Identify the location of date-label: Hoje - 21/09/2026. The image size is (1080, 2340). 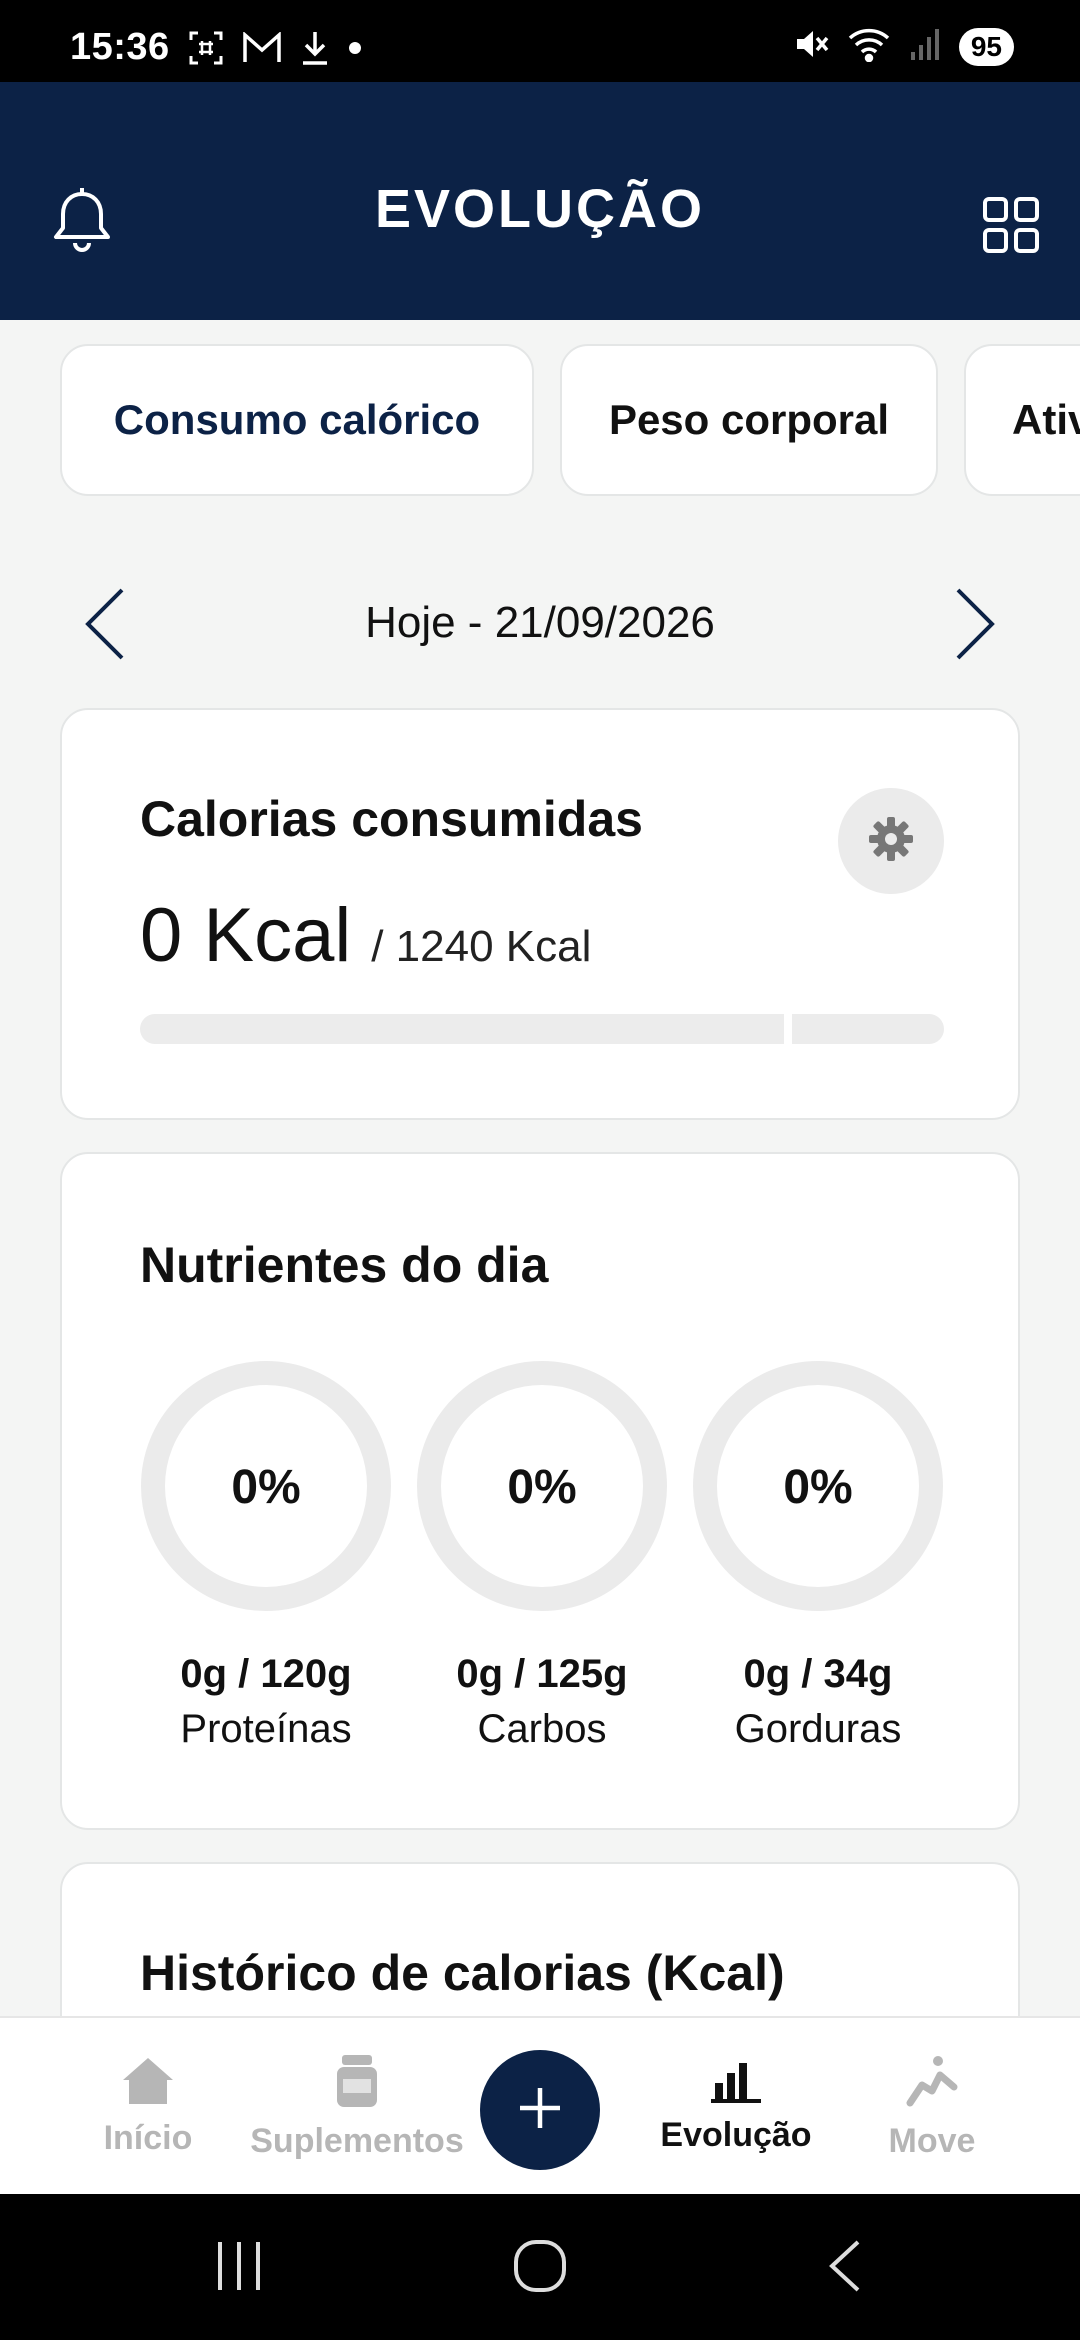
(540, 622).